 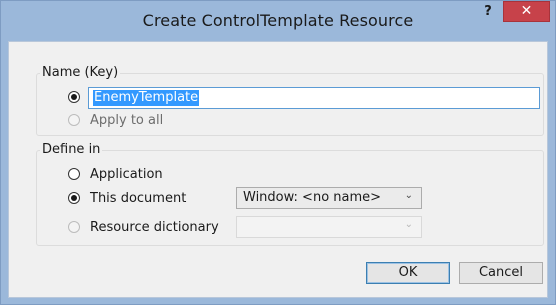 What do you see at coordinates (138, 198) in the screenshot?
I see `this-document-label: This document` at bounding box center [138, 198].